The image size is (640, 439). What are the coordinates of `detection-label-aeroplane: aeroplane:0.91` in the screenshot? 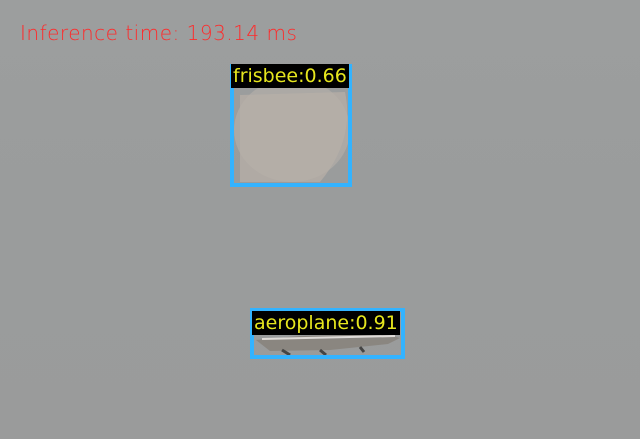 It's located at (326, 323).